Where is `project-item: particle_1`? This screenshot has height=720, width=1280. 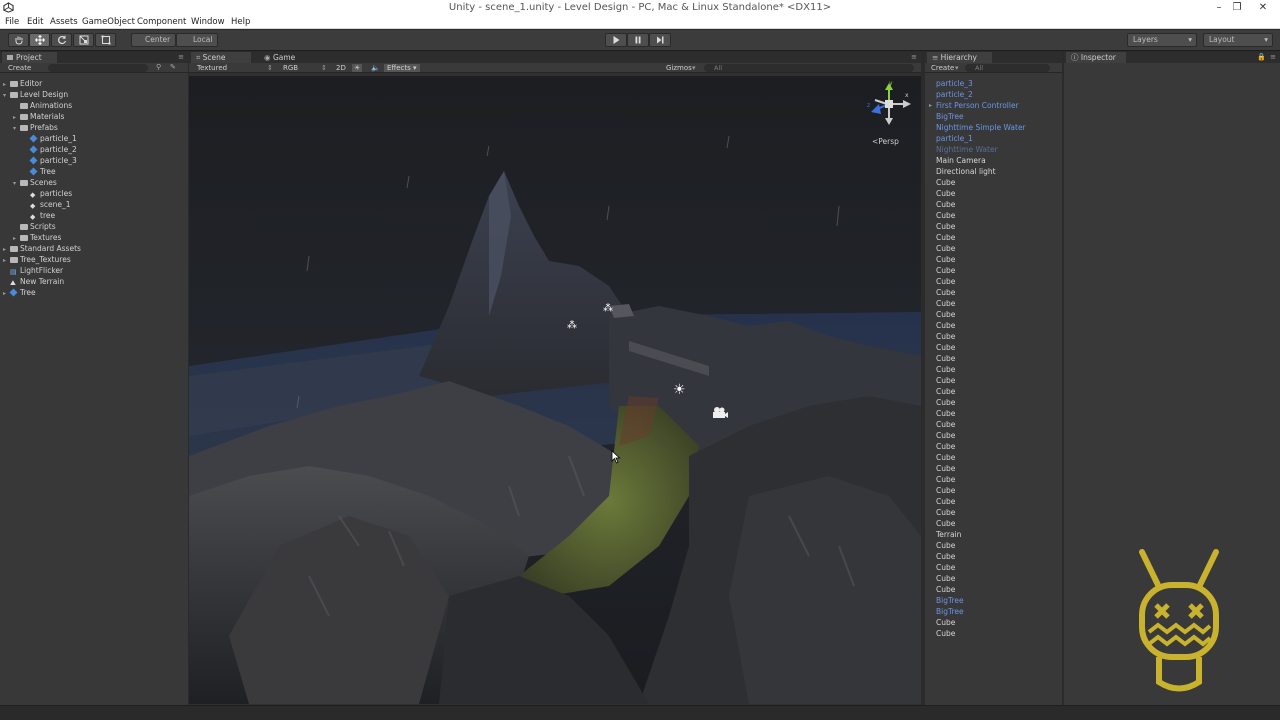 project-item: particle_1 is located at coordinates (50, 138).